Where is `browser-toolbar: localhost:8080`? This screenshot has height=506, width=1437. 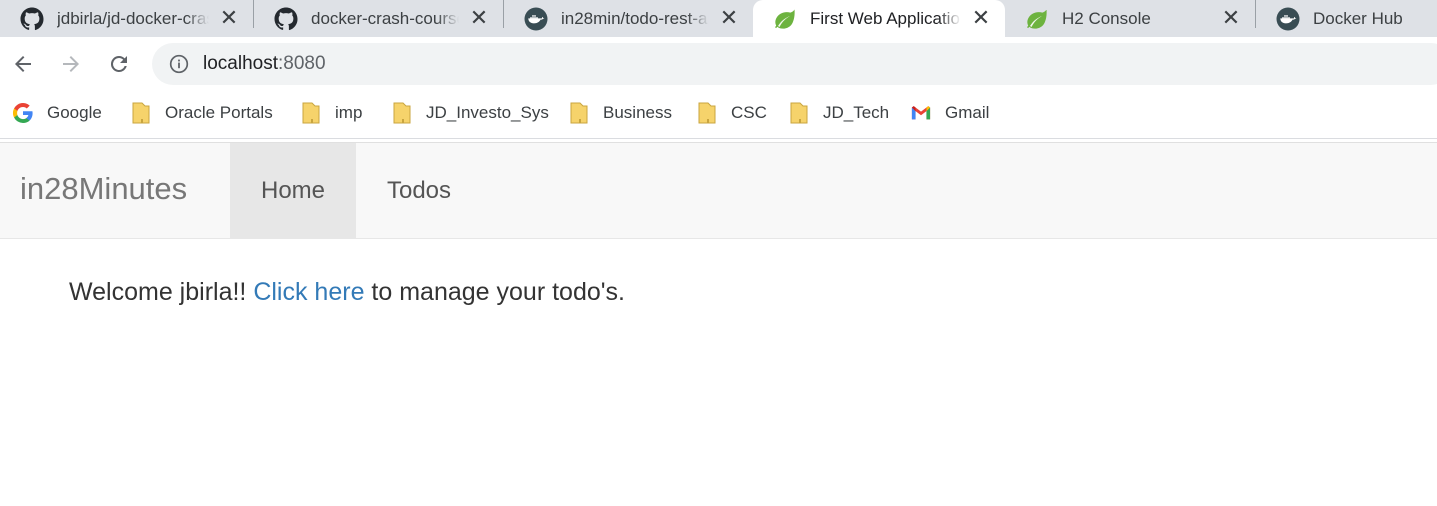
browser-toolbar: localhost:8080 is located at coordinates (718, 64).